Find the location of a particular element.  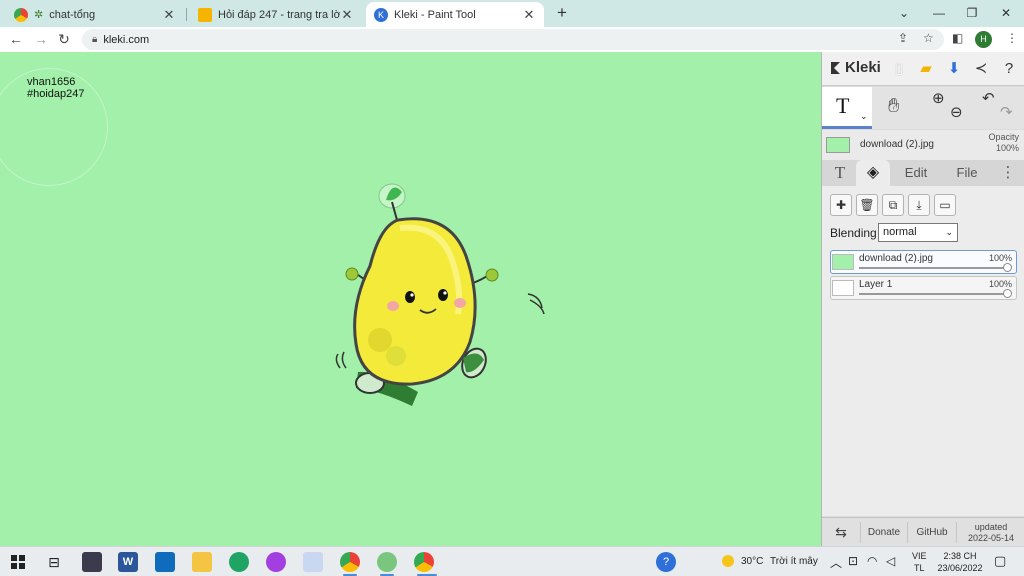

edge-browser-icon is located at coordinates (239, 562).